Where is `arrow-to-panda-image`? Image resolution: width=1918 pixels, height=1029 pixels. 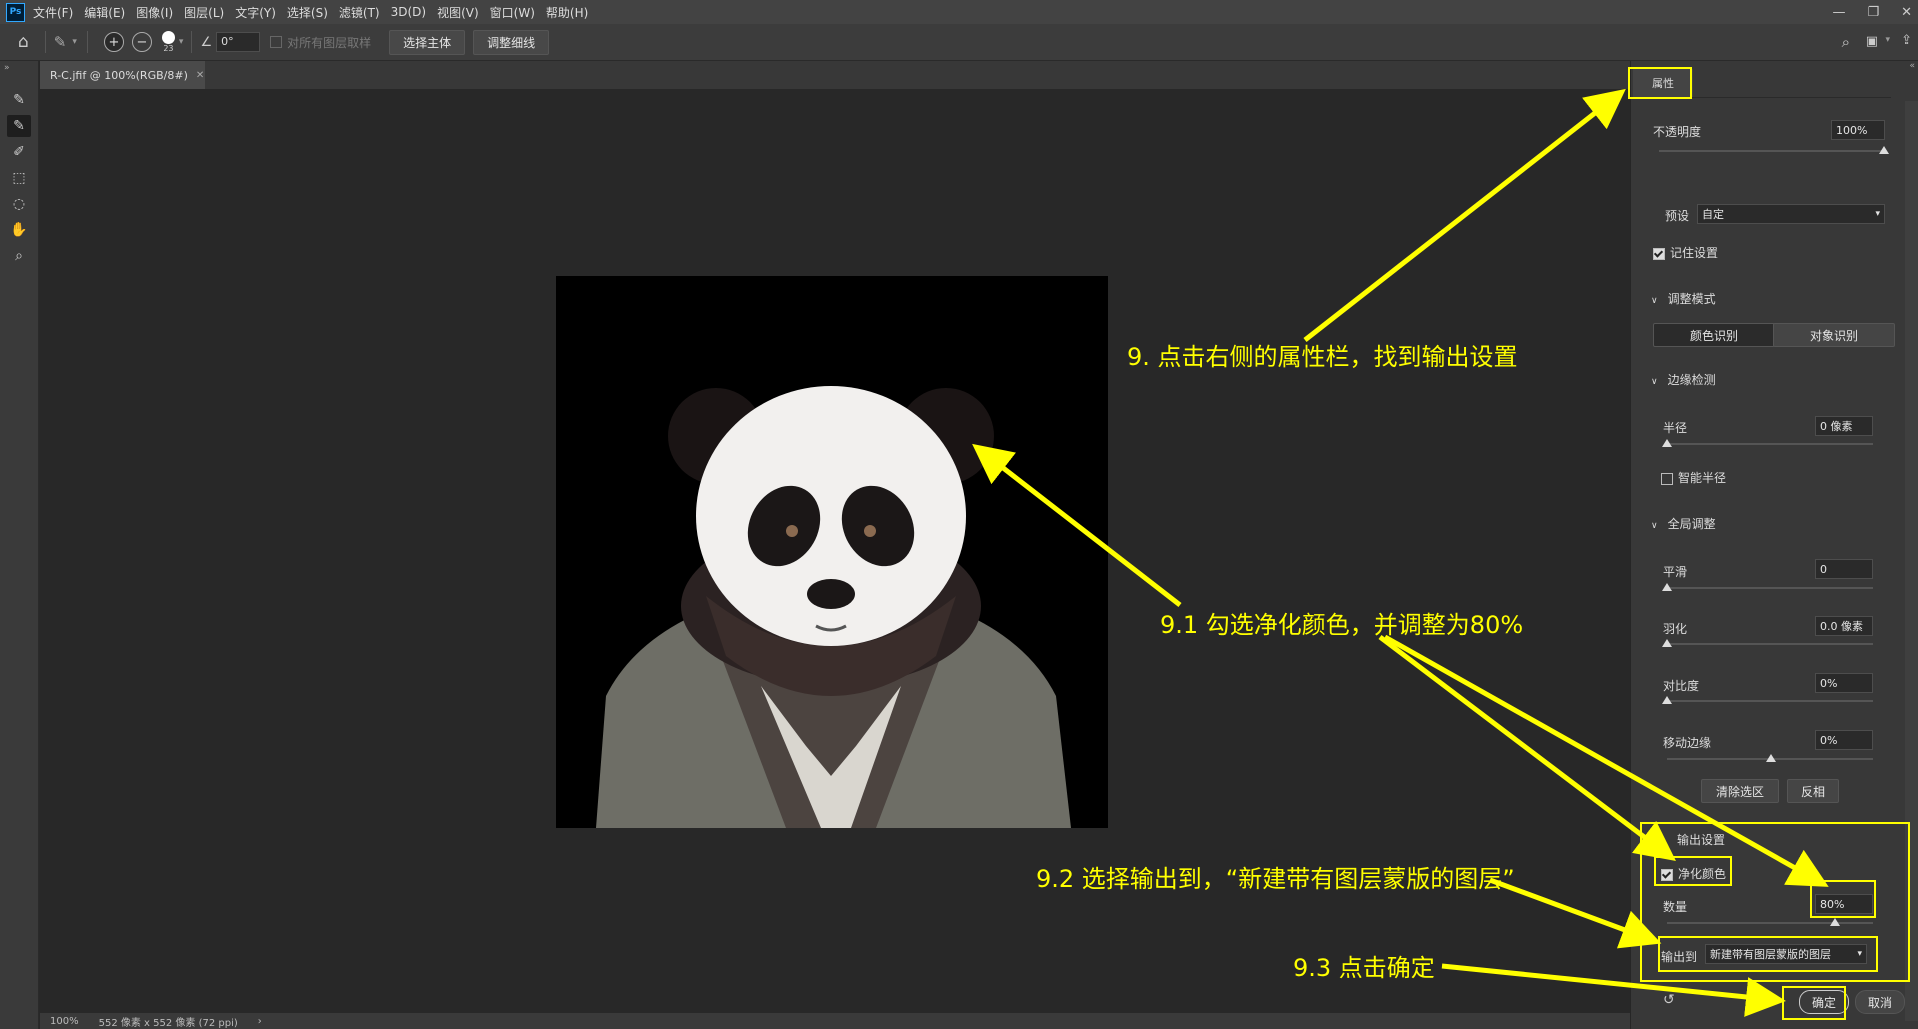 arrow-to-panda-image is located at coordinates (1077, 525).